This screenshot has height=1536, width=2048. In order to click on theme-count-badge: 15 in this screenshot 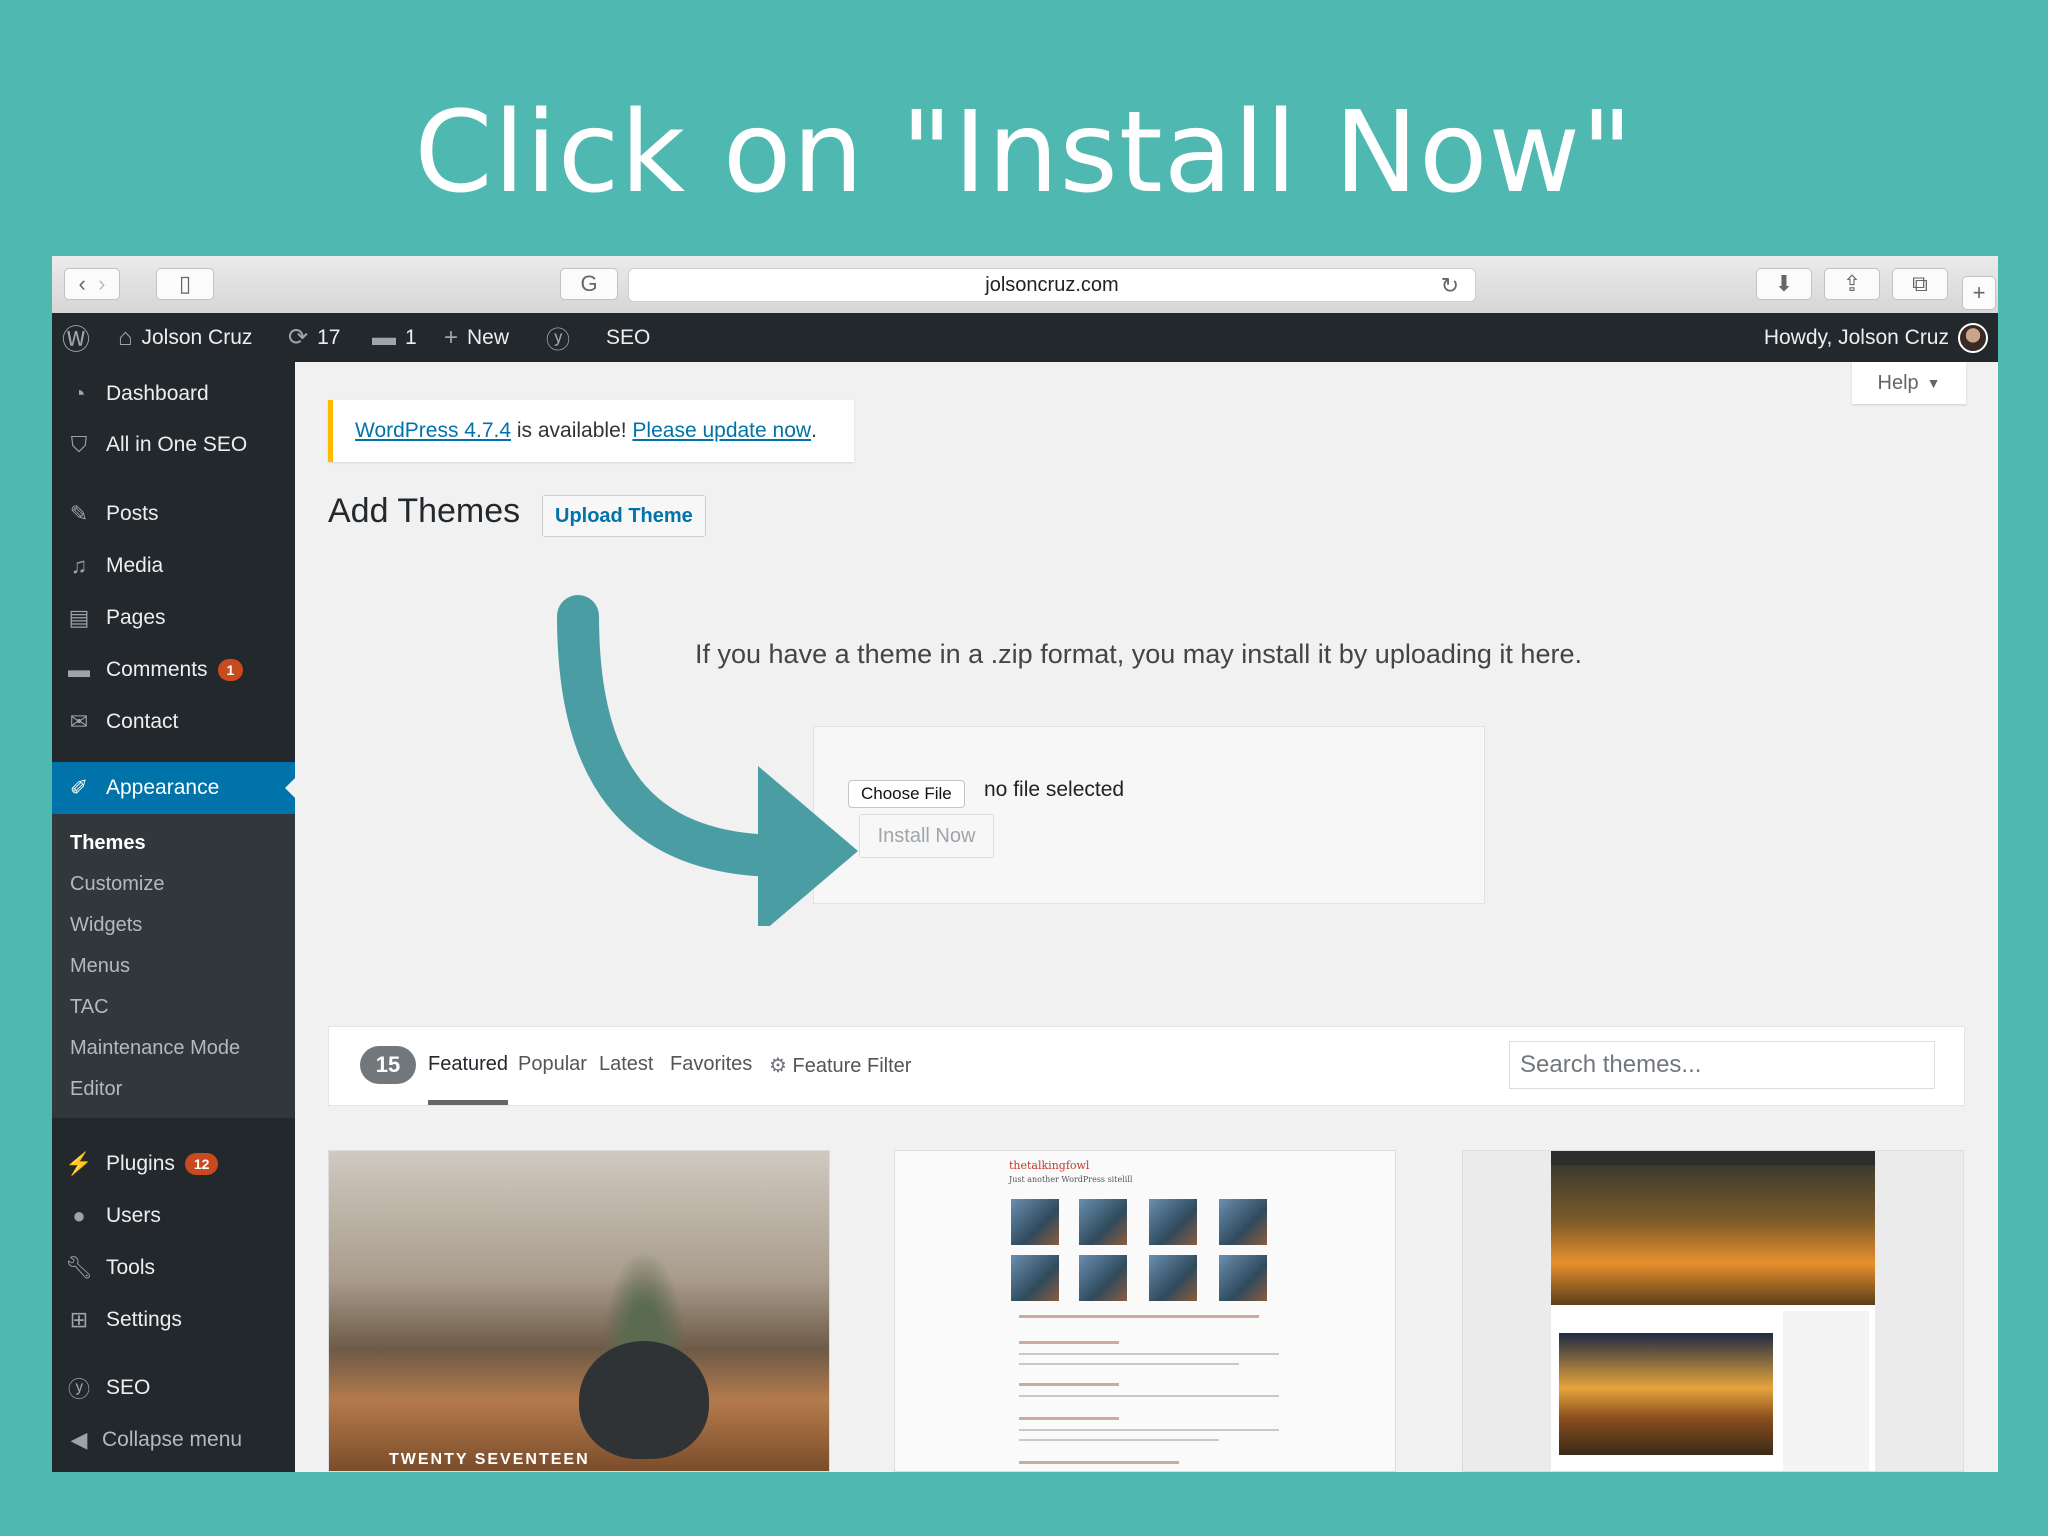, I will do `click(388, 1065)`.